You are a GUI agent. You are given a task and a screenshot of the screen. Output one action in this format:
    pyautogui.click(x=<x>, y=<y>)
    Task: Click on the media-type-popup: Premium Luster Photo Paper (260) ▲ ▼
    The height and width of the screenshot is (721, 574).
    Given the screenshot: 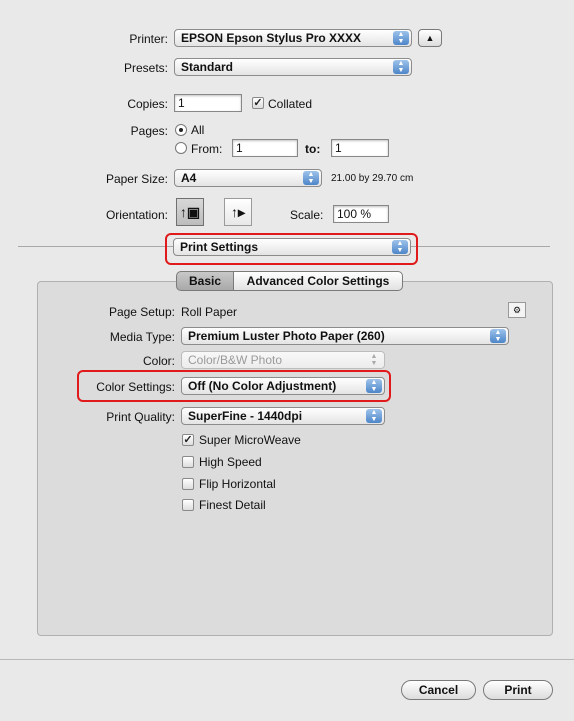 What is the action you would take?
    pyautogui.click(x=345, y=336)
    